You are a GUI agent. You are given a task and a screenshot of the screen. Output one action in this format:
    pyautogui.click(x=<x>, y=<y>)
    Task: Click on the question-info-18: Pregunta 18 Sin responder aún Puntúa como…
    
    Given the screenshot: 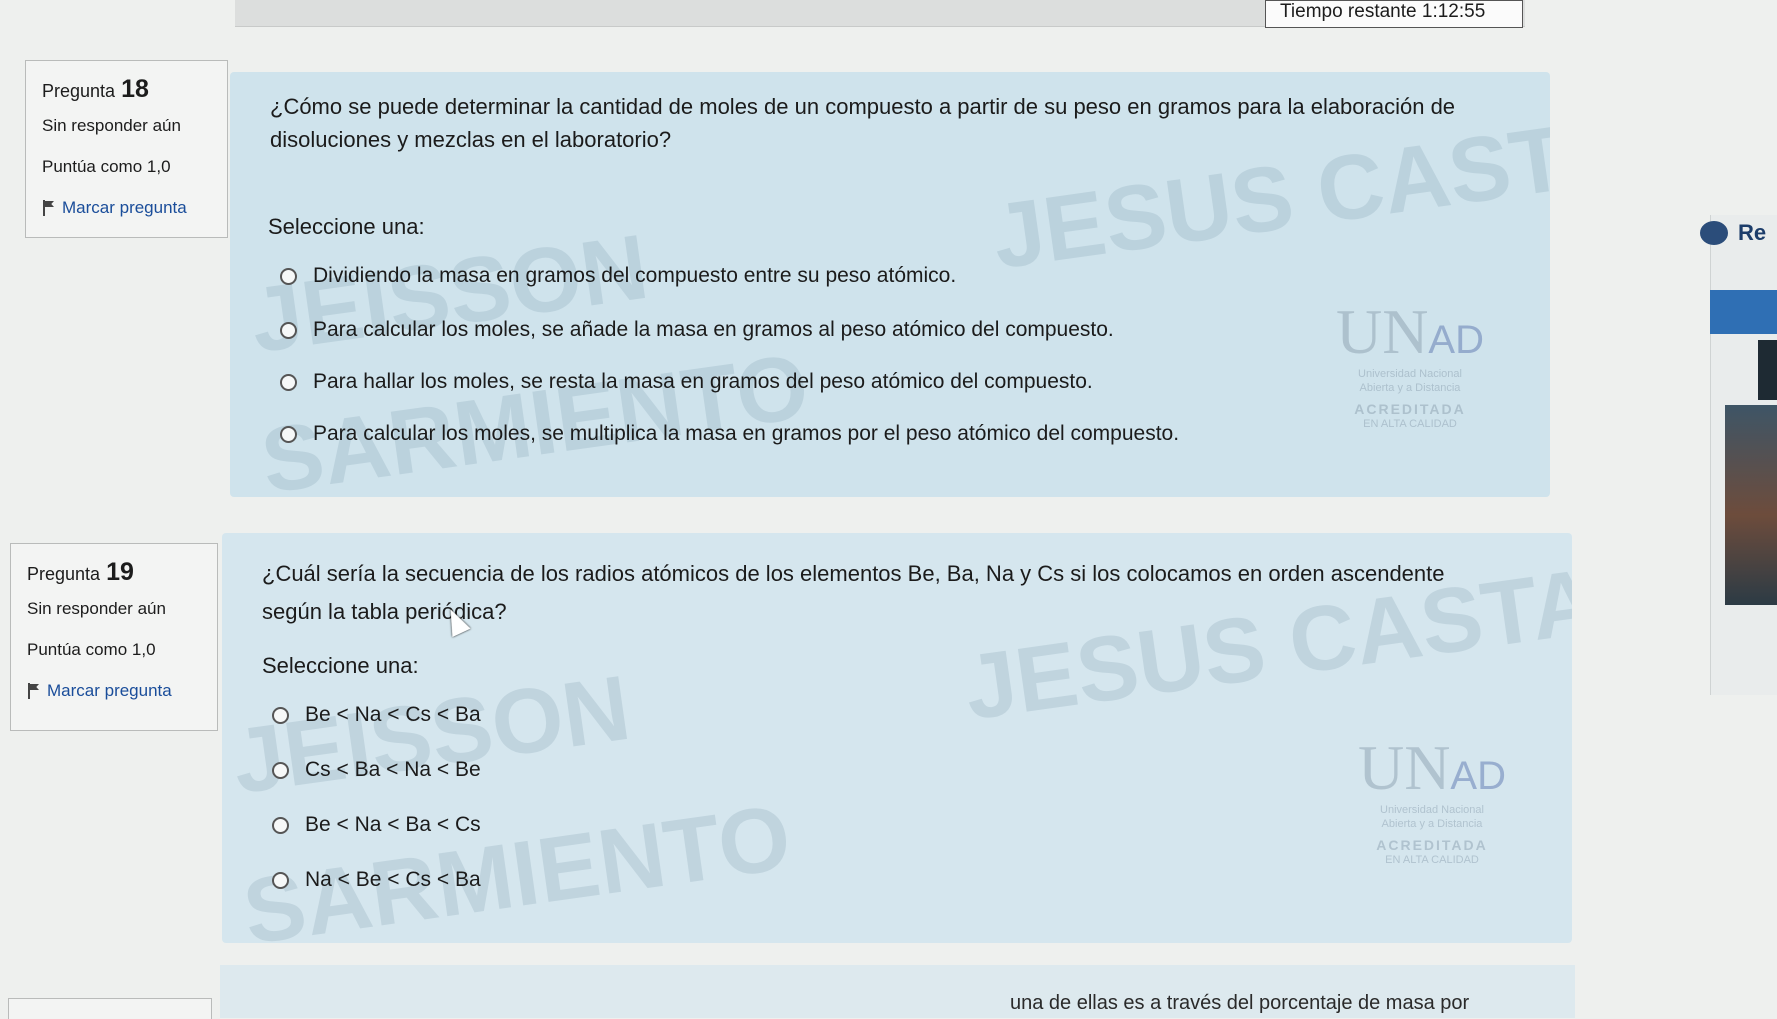 What is the action you would take?
    pyautogui.click(x=126, y=149)
    